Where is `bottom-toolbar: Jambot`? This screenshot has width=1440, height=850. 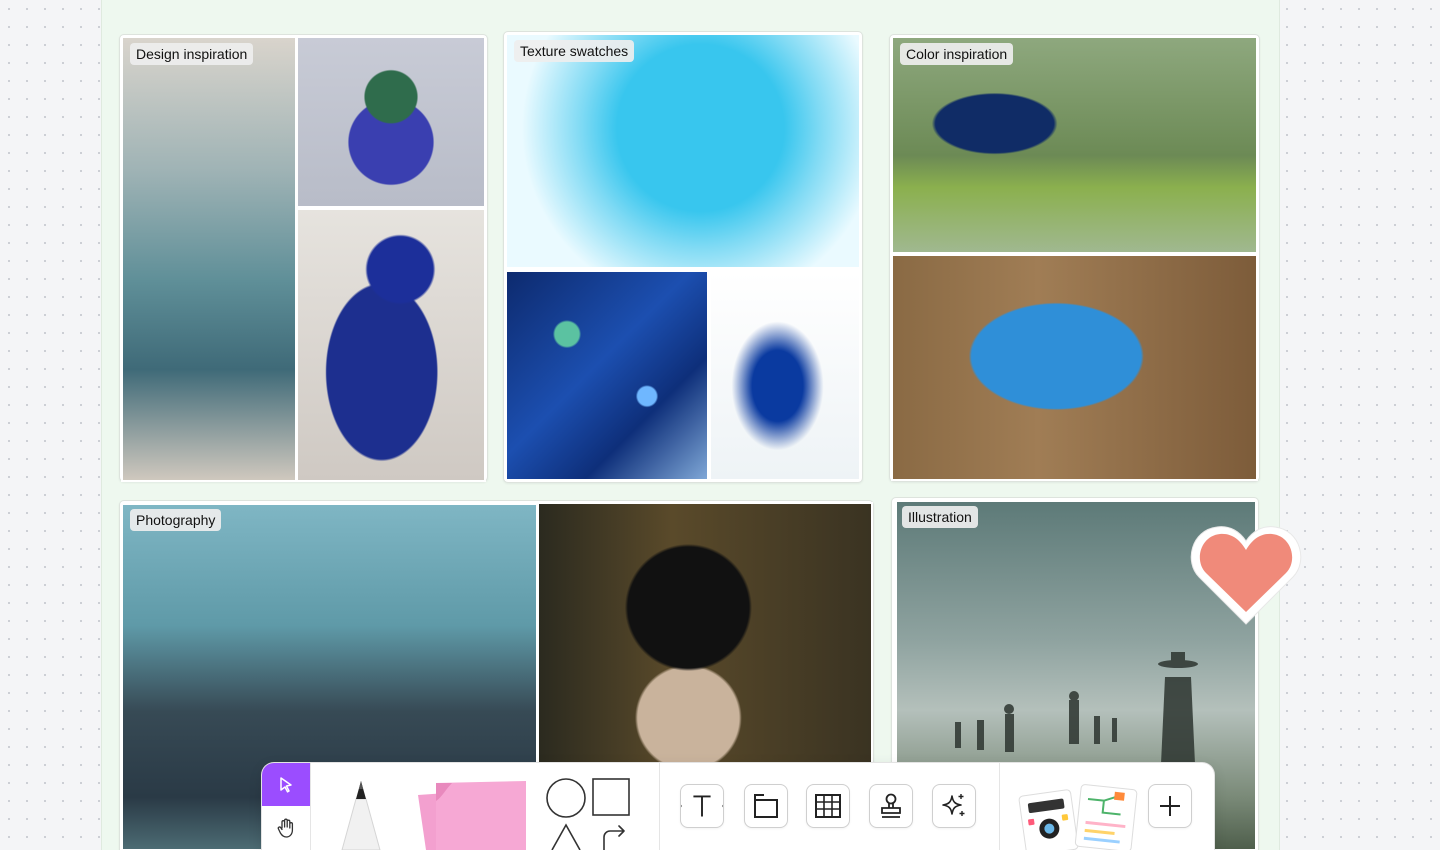
bottom-toolbar: Jambot is located at coordinates (738, 806).